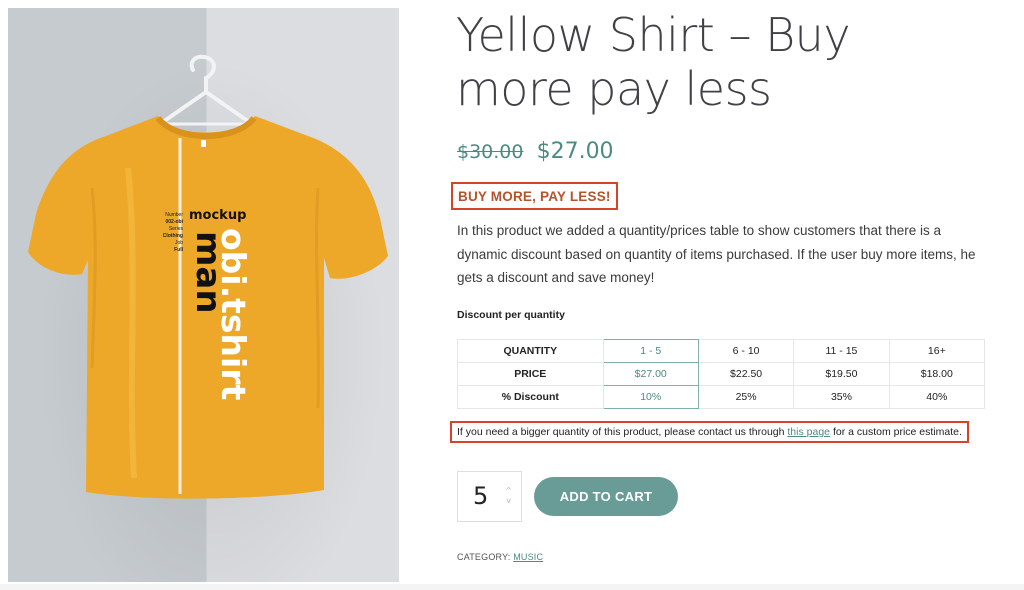 Image resolution: width=1024 pixels, height=590 pixels. I want to click on shirt-meta-line: Full, so click(178, 250).